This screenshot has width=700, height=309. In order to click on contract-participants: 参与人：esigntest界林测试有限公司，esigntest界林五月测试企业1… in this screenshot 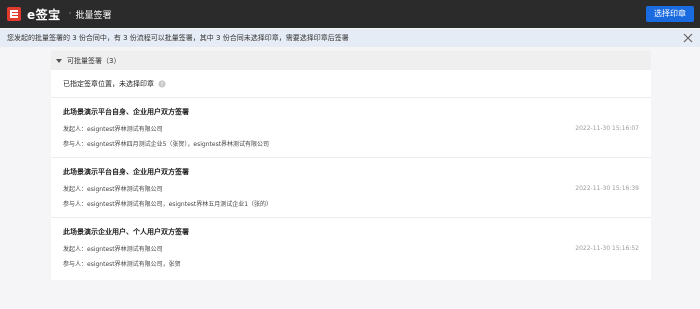, I will do `click(168, 204)`.